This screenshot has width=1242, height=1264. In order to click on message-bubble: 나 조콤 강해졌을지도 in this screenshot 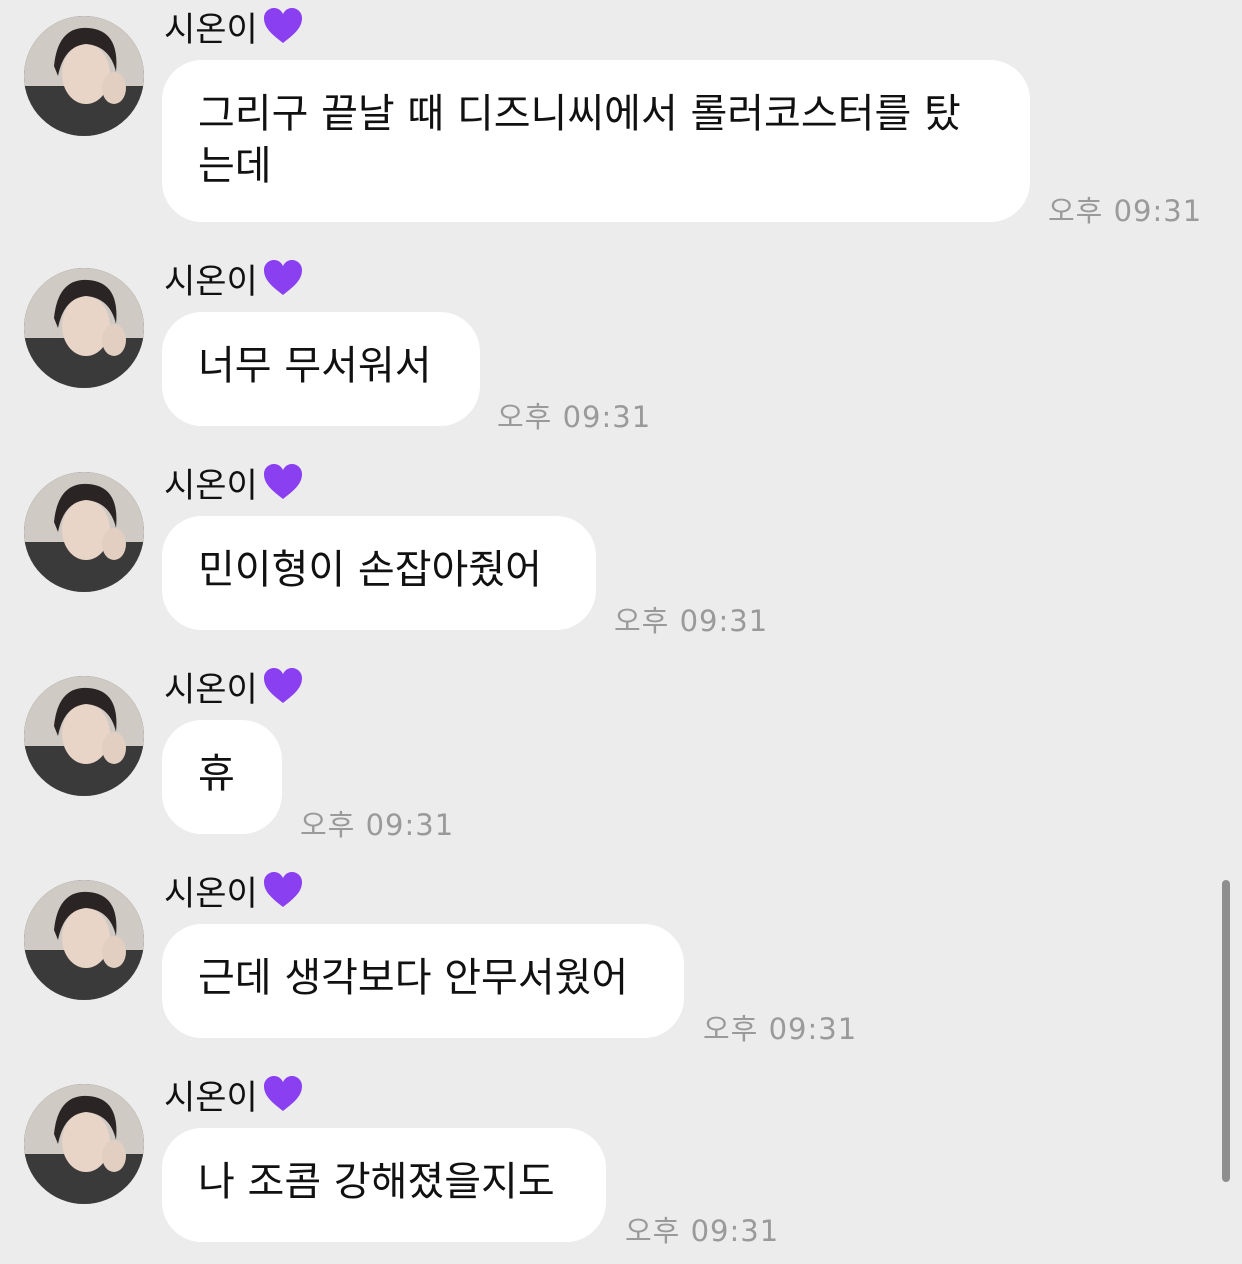, I will do `click(384, 1185)`.